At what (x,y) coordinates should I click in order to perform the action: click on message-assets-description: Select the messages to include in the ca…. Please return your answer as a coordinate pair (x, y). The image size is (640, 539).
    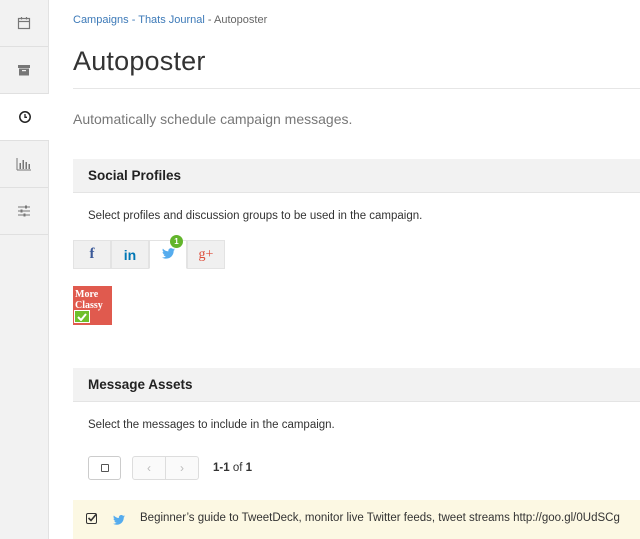
    Looking at the image, I should click on (211, 425).